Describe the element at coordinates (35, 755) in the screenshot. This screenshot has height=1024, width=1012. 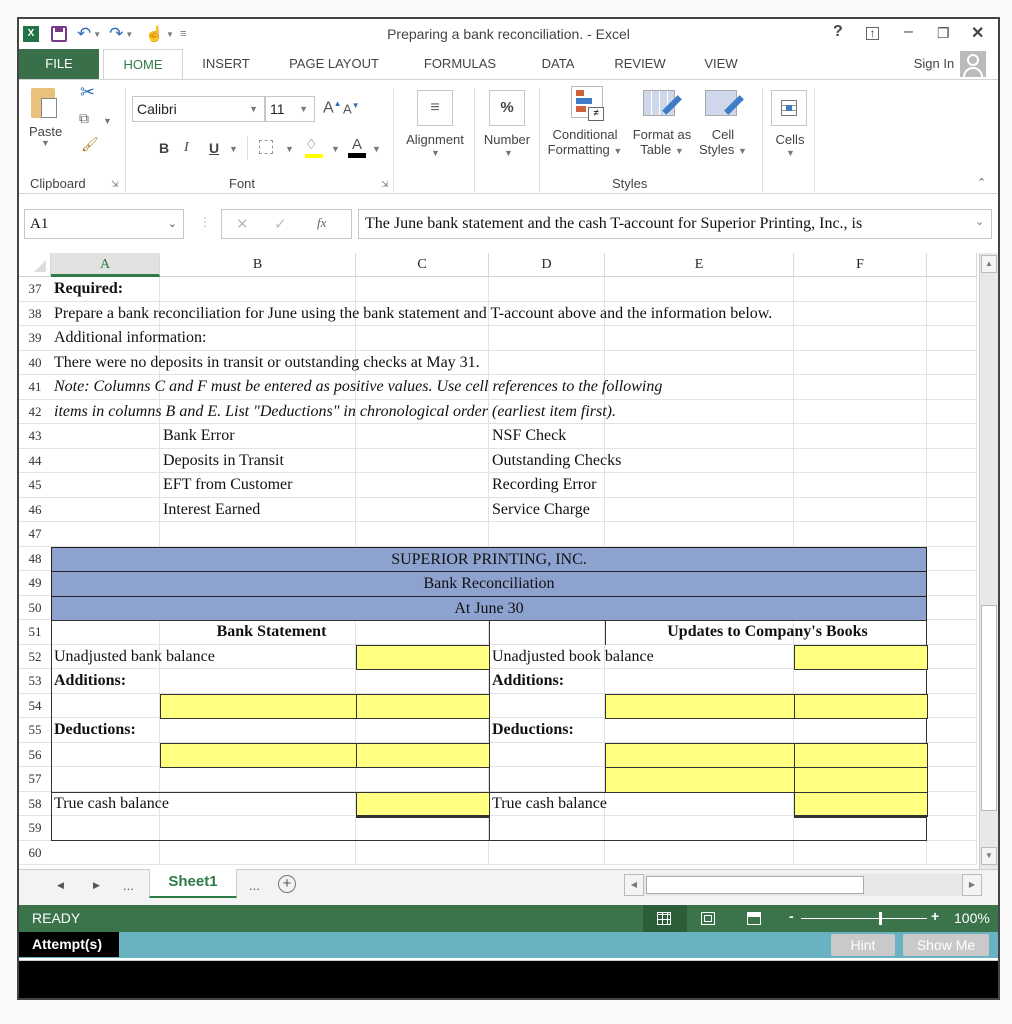
I see `row-header-56: 56` at that location.